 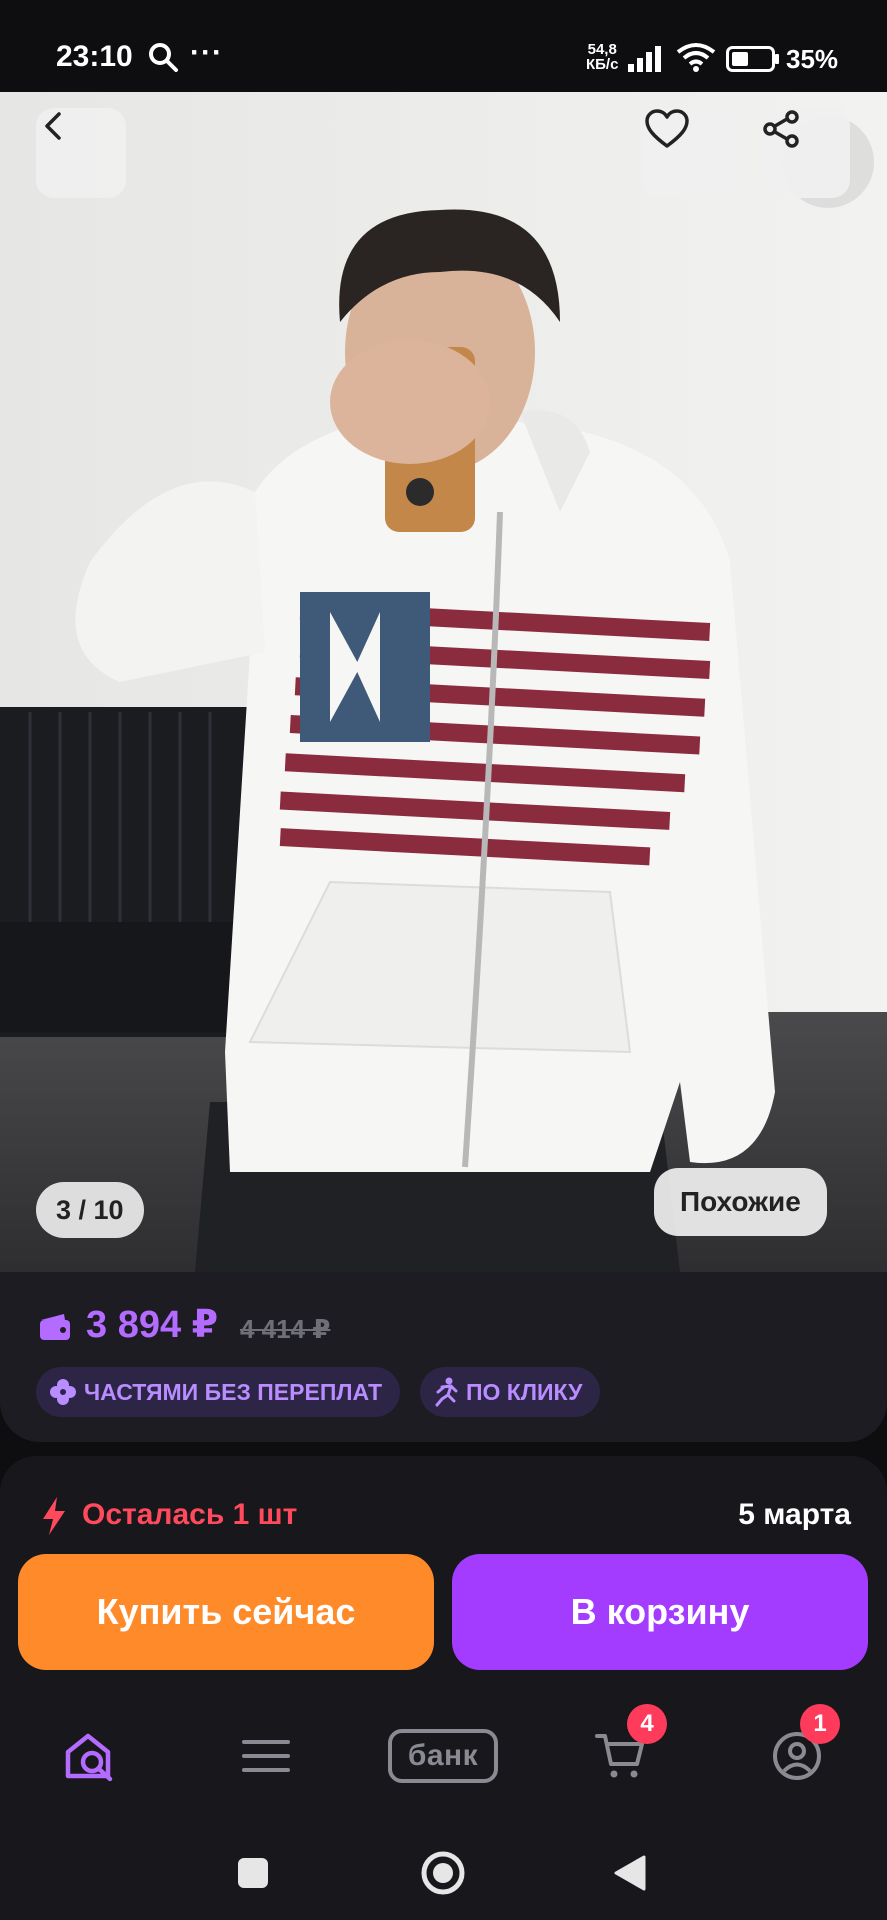 I want to click on home-button, so click(x=443, y=1875).